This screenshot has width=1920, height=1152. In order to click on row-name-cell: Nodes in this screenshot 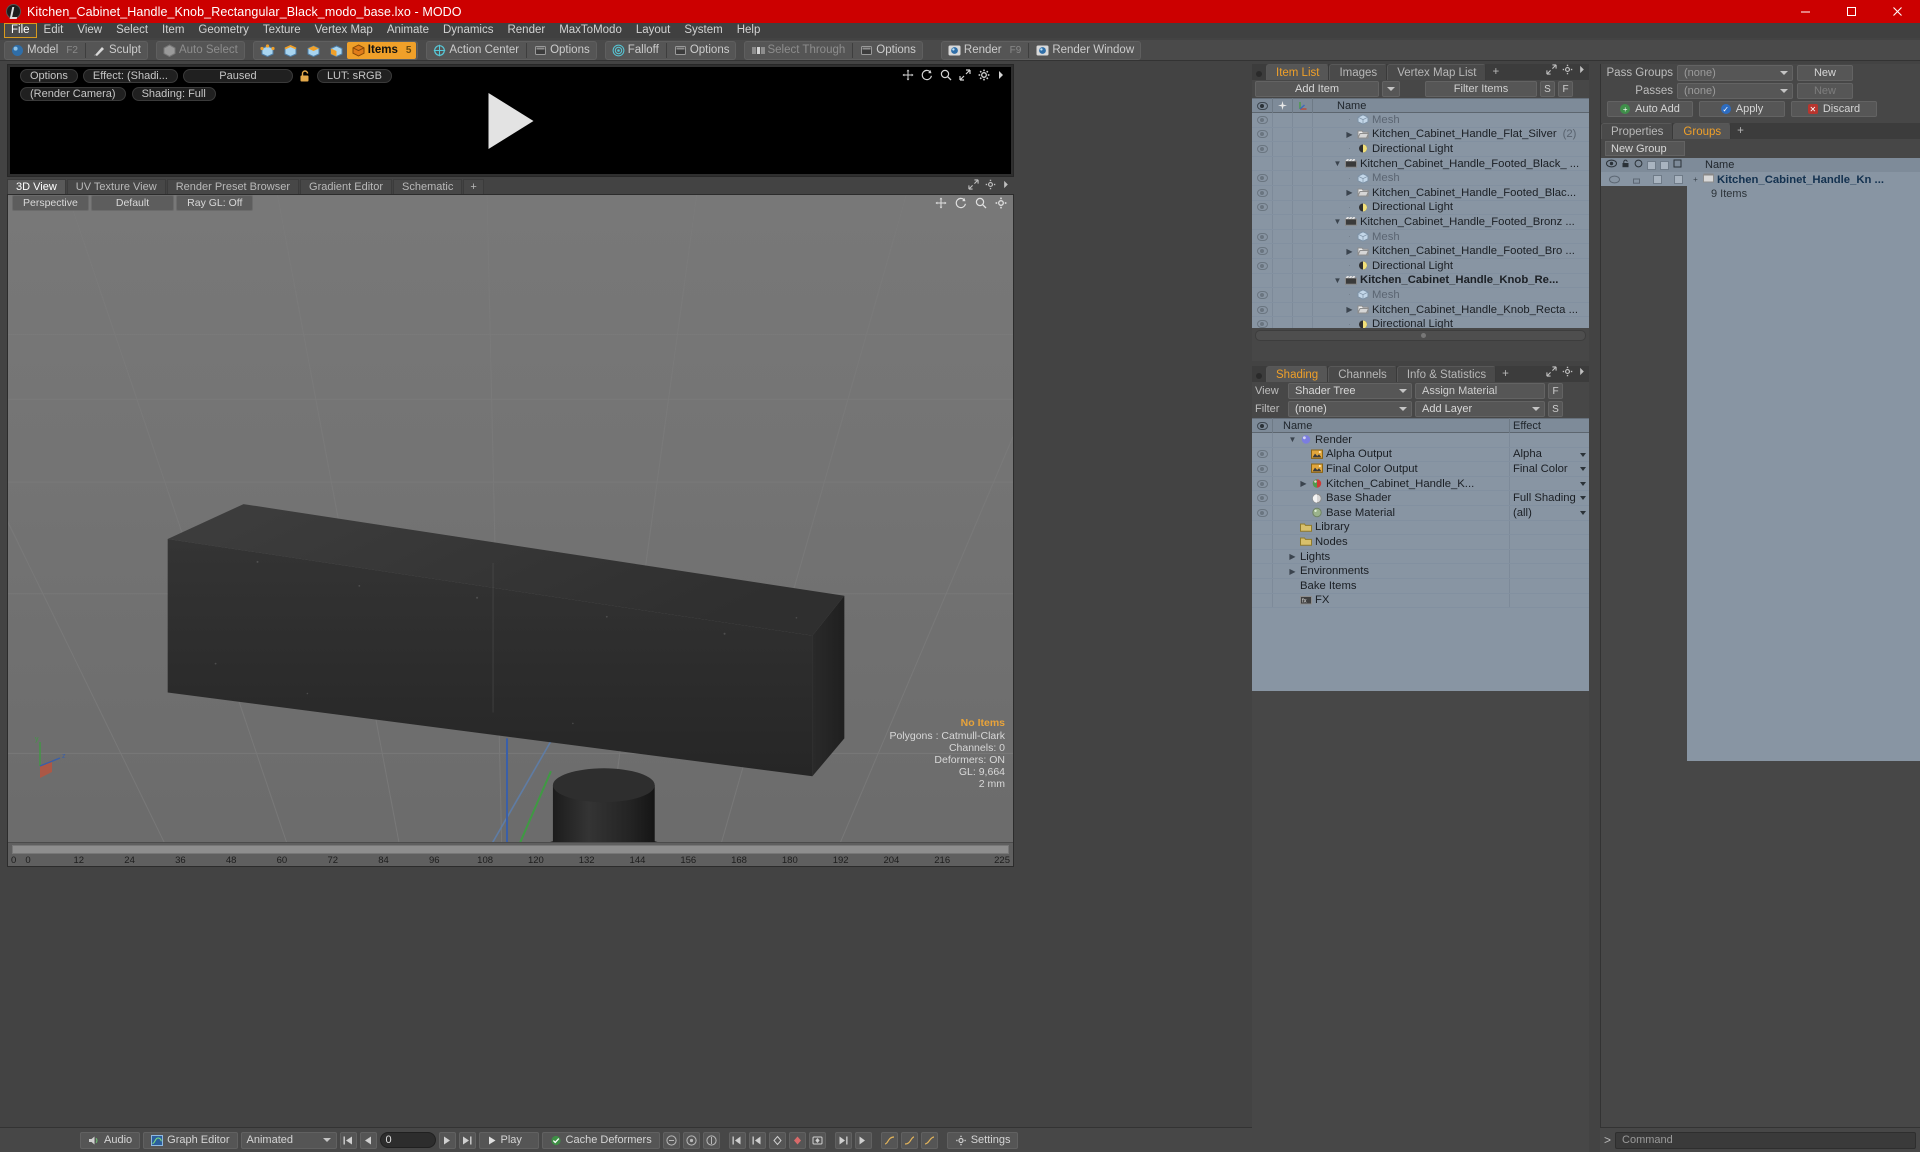, I will do `click(1391, 542)`.